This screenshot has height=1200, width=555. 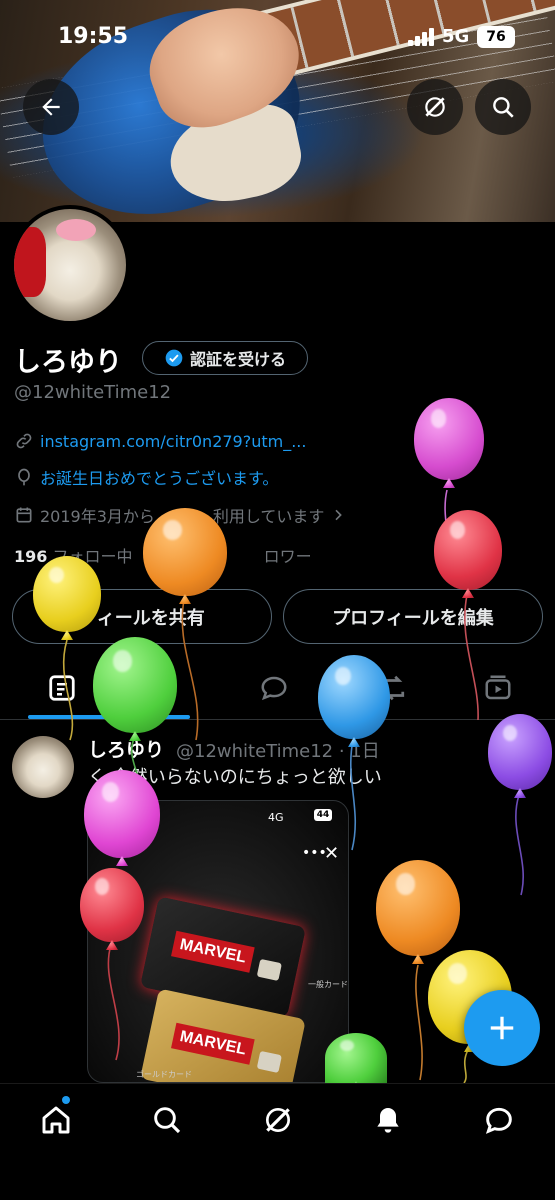 I want to click on joined-date: 2019年3月から, so click(x=97, y=516).